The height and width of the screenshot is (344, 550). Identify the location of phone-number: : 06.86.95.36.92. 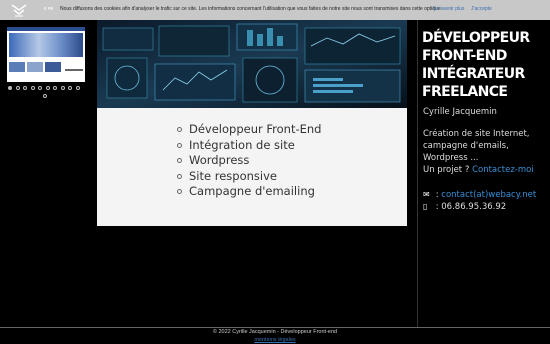
(471, 207).